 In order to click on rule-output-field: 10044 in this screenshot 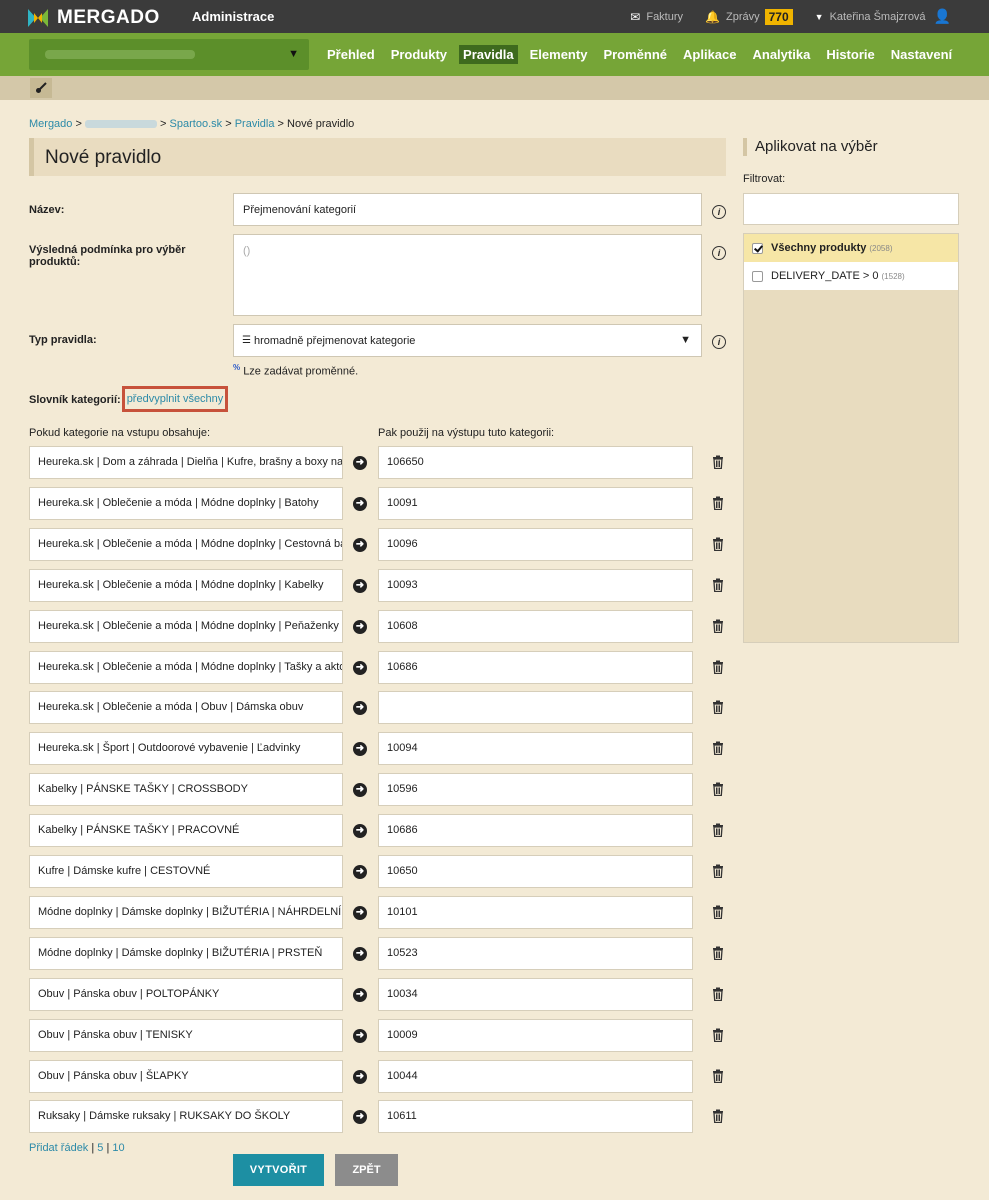, I will do `click(535, 1076)`.